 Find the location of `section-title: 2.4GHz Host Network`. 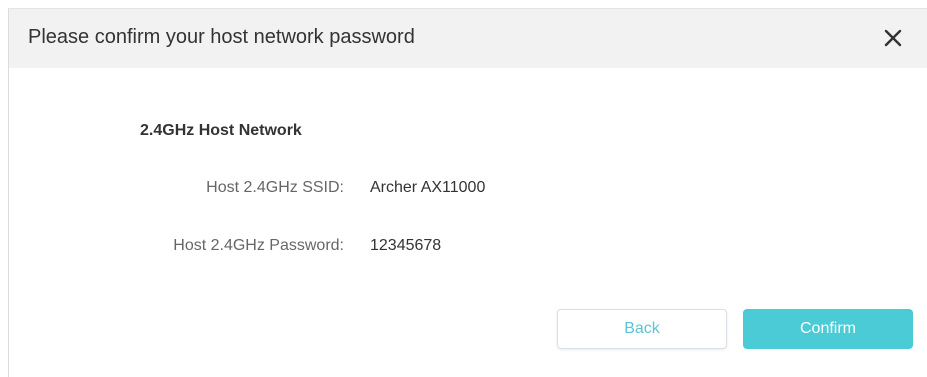

section-title: 2.4GHz Host Network is located at coordinates (221, 130).